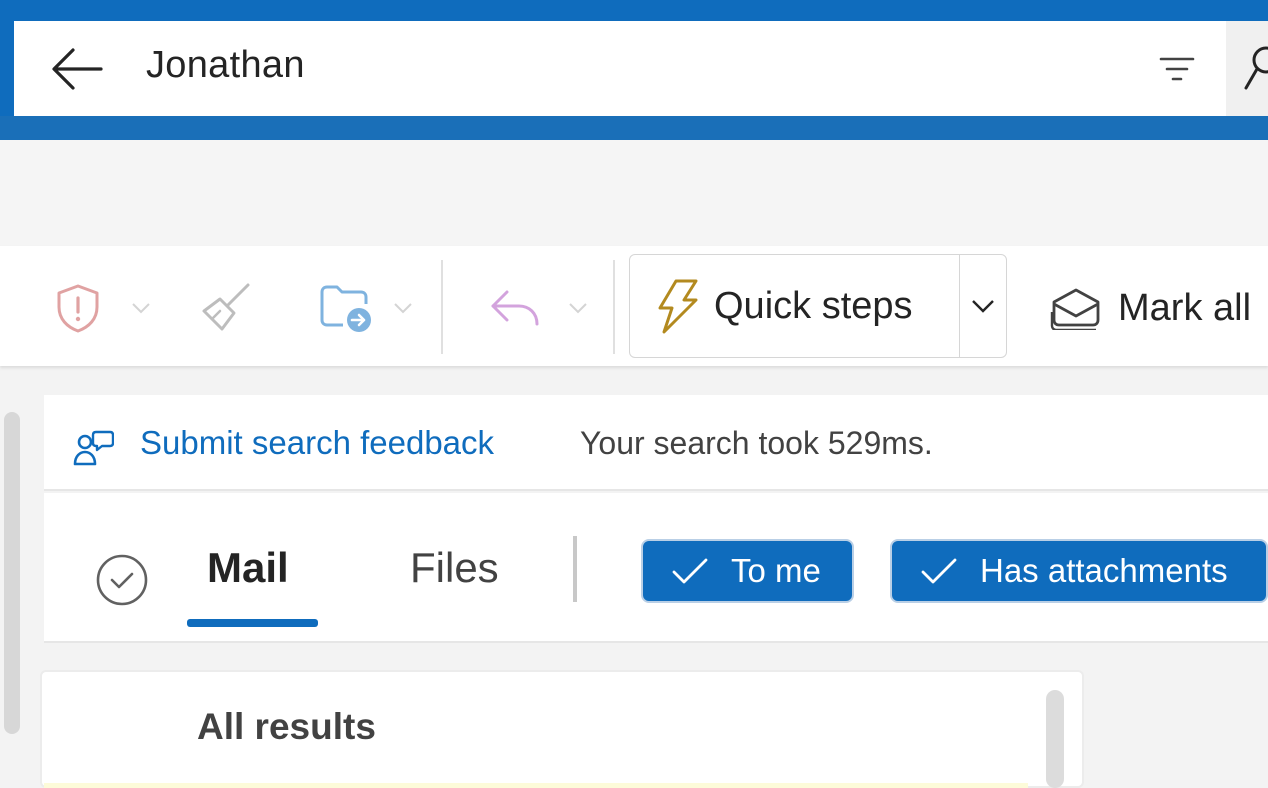  Describe the element at coordinates (93, 448) in the screenshot. I see `chat-feedback-icon` at that location.